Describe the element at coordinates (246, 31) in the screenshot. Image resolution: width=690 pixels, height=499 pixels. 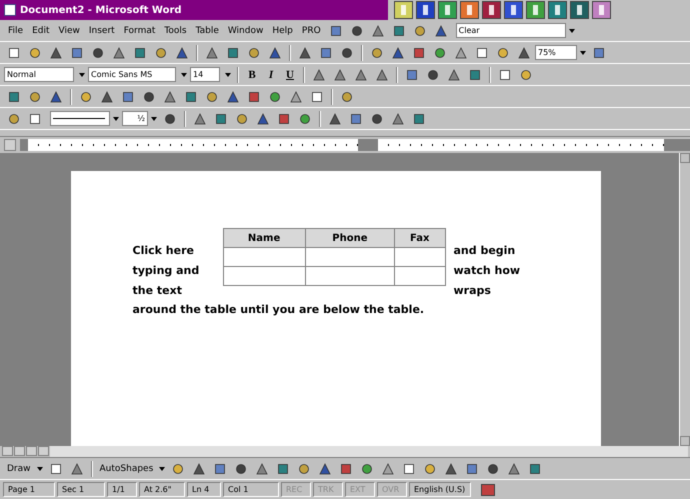
I see `menu-item: Window` at that location.